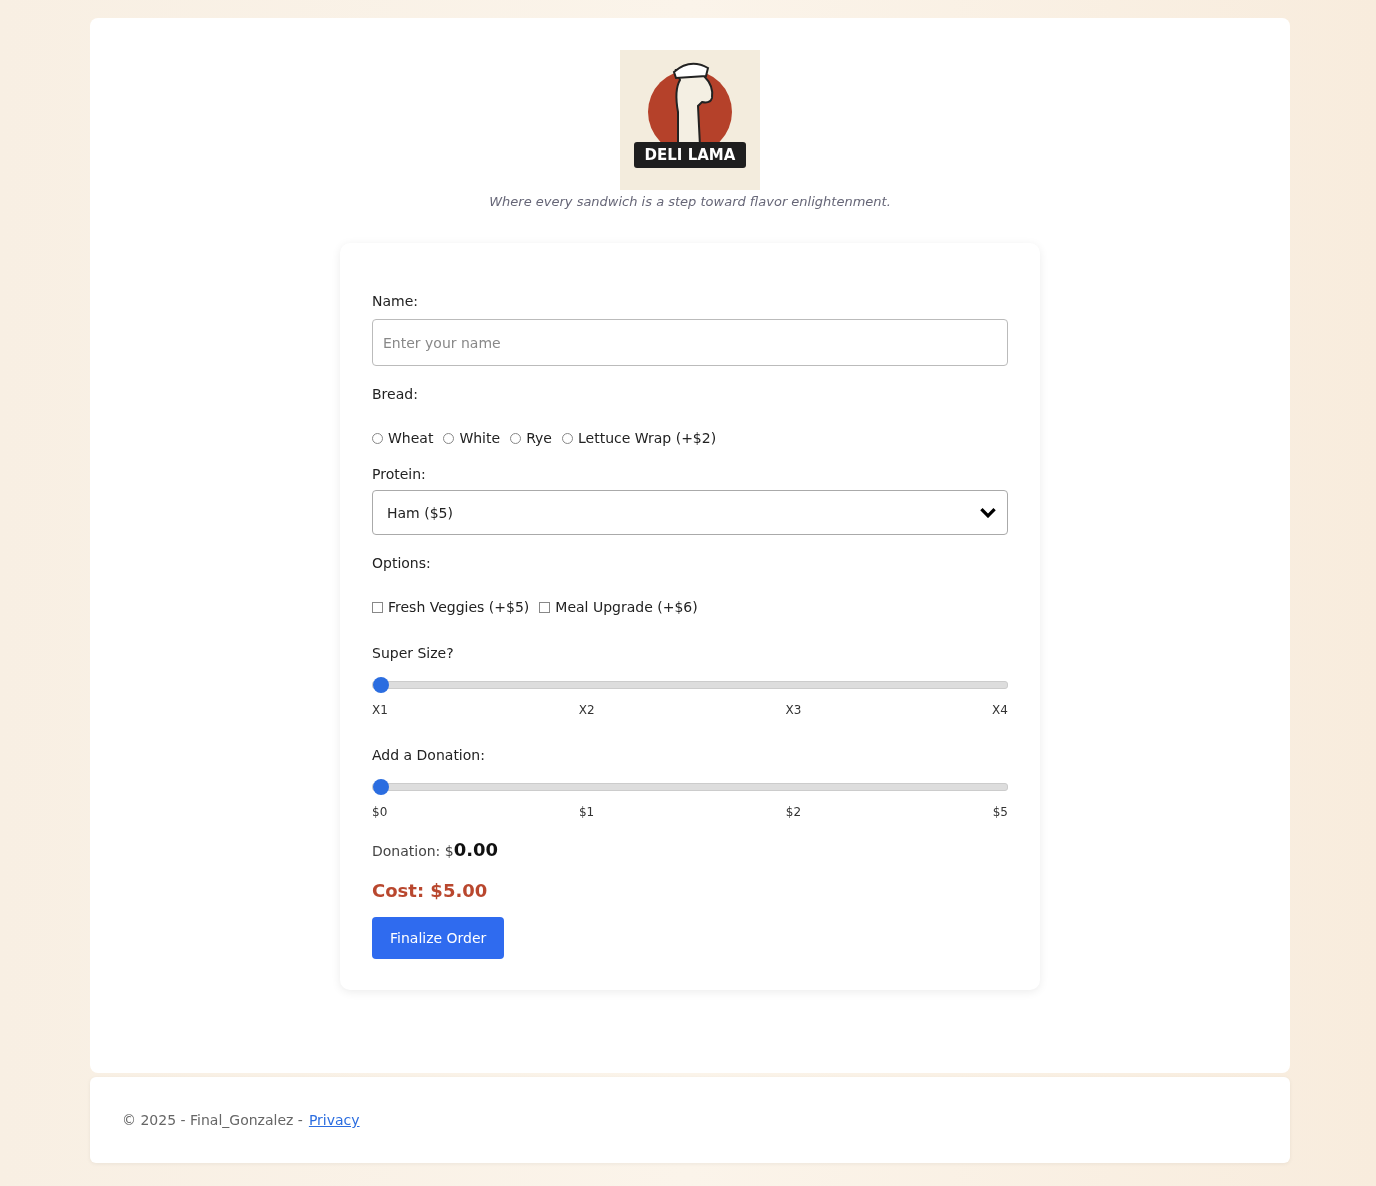  What do you see at coordinates (793, 812) in the screenshot?
I see `tick-label: $2` at bounding box center [793, 812].